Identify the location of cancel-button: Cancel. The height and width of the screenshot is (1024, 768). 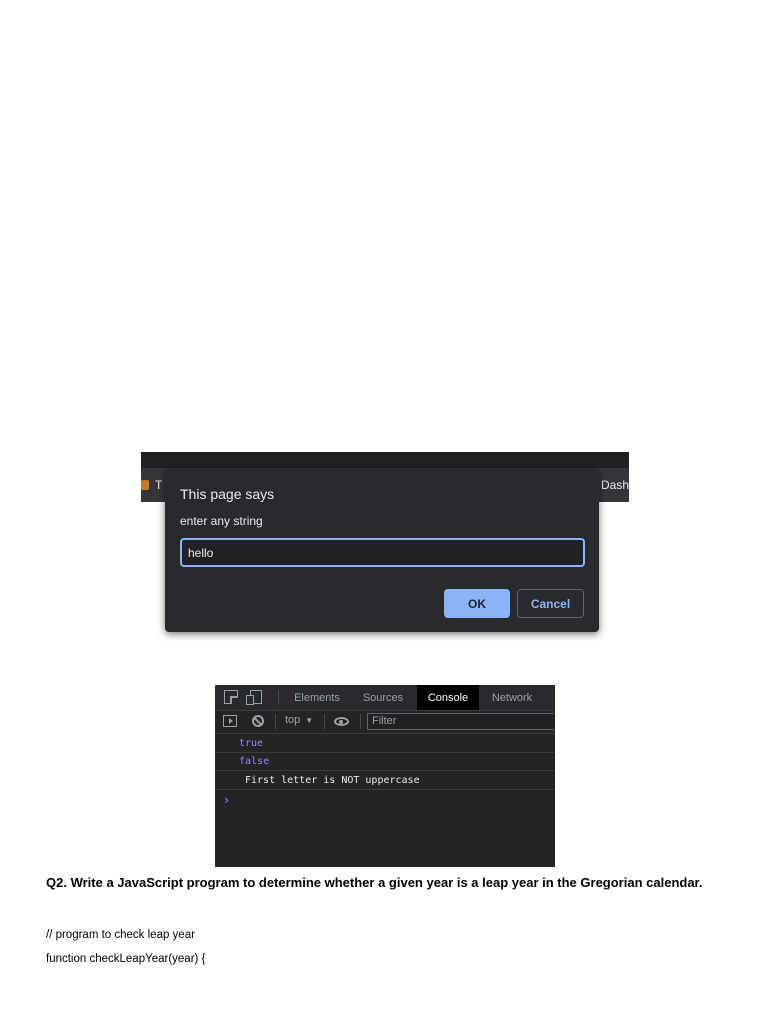
(550, 603).